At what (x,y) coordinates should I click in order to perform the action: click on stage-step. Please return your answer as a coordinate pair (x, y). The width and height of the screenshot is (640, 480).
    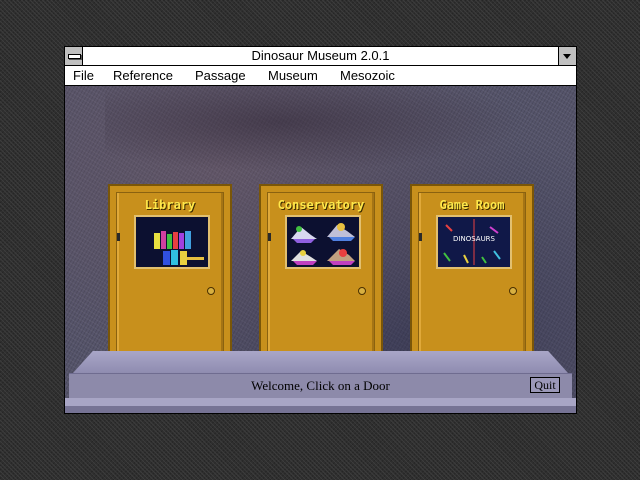
    Looking at the image, I should click on (320, 402).